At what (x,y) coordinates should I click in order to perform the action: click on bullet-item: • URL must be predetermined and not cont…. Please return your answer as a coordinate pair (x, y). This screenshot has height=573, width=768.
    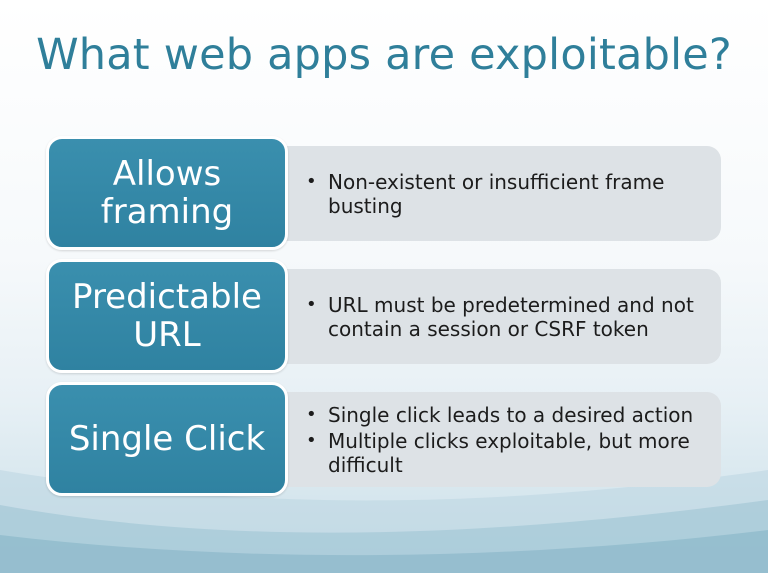
    Looking at the image, I should click on (508, 317).